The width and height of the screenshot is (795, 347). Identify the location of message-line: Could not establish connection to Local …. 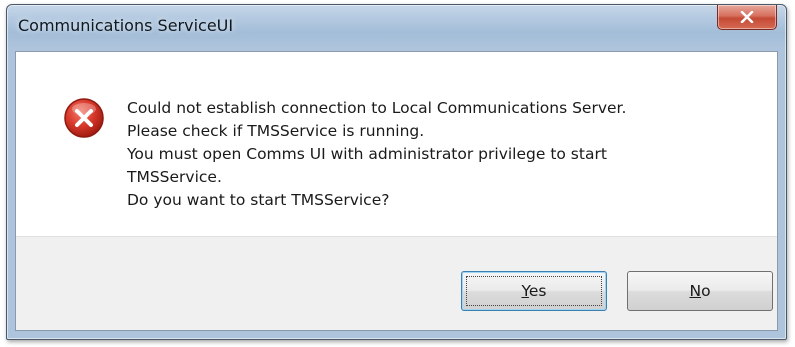
(377, 108).